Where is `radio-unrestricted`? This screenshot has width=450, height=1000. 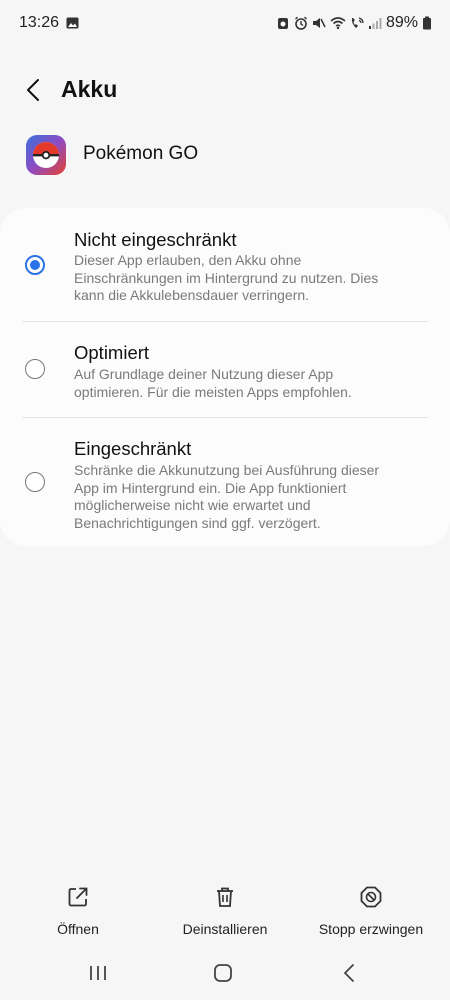
radio-unrestricted is located at coordinates (35, 265).